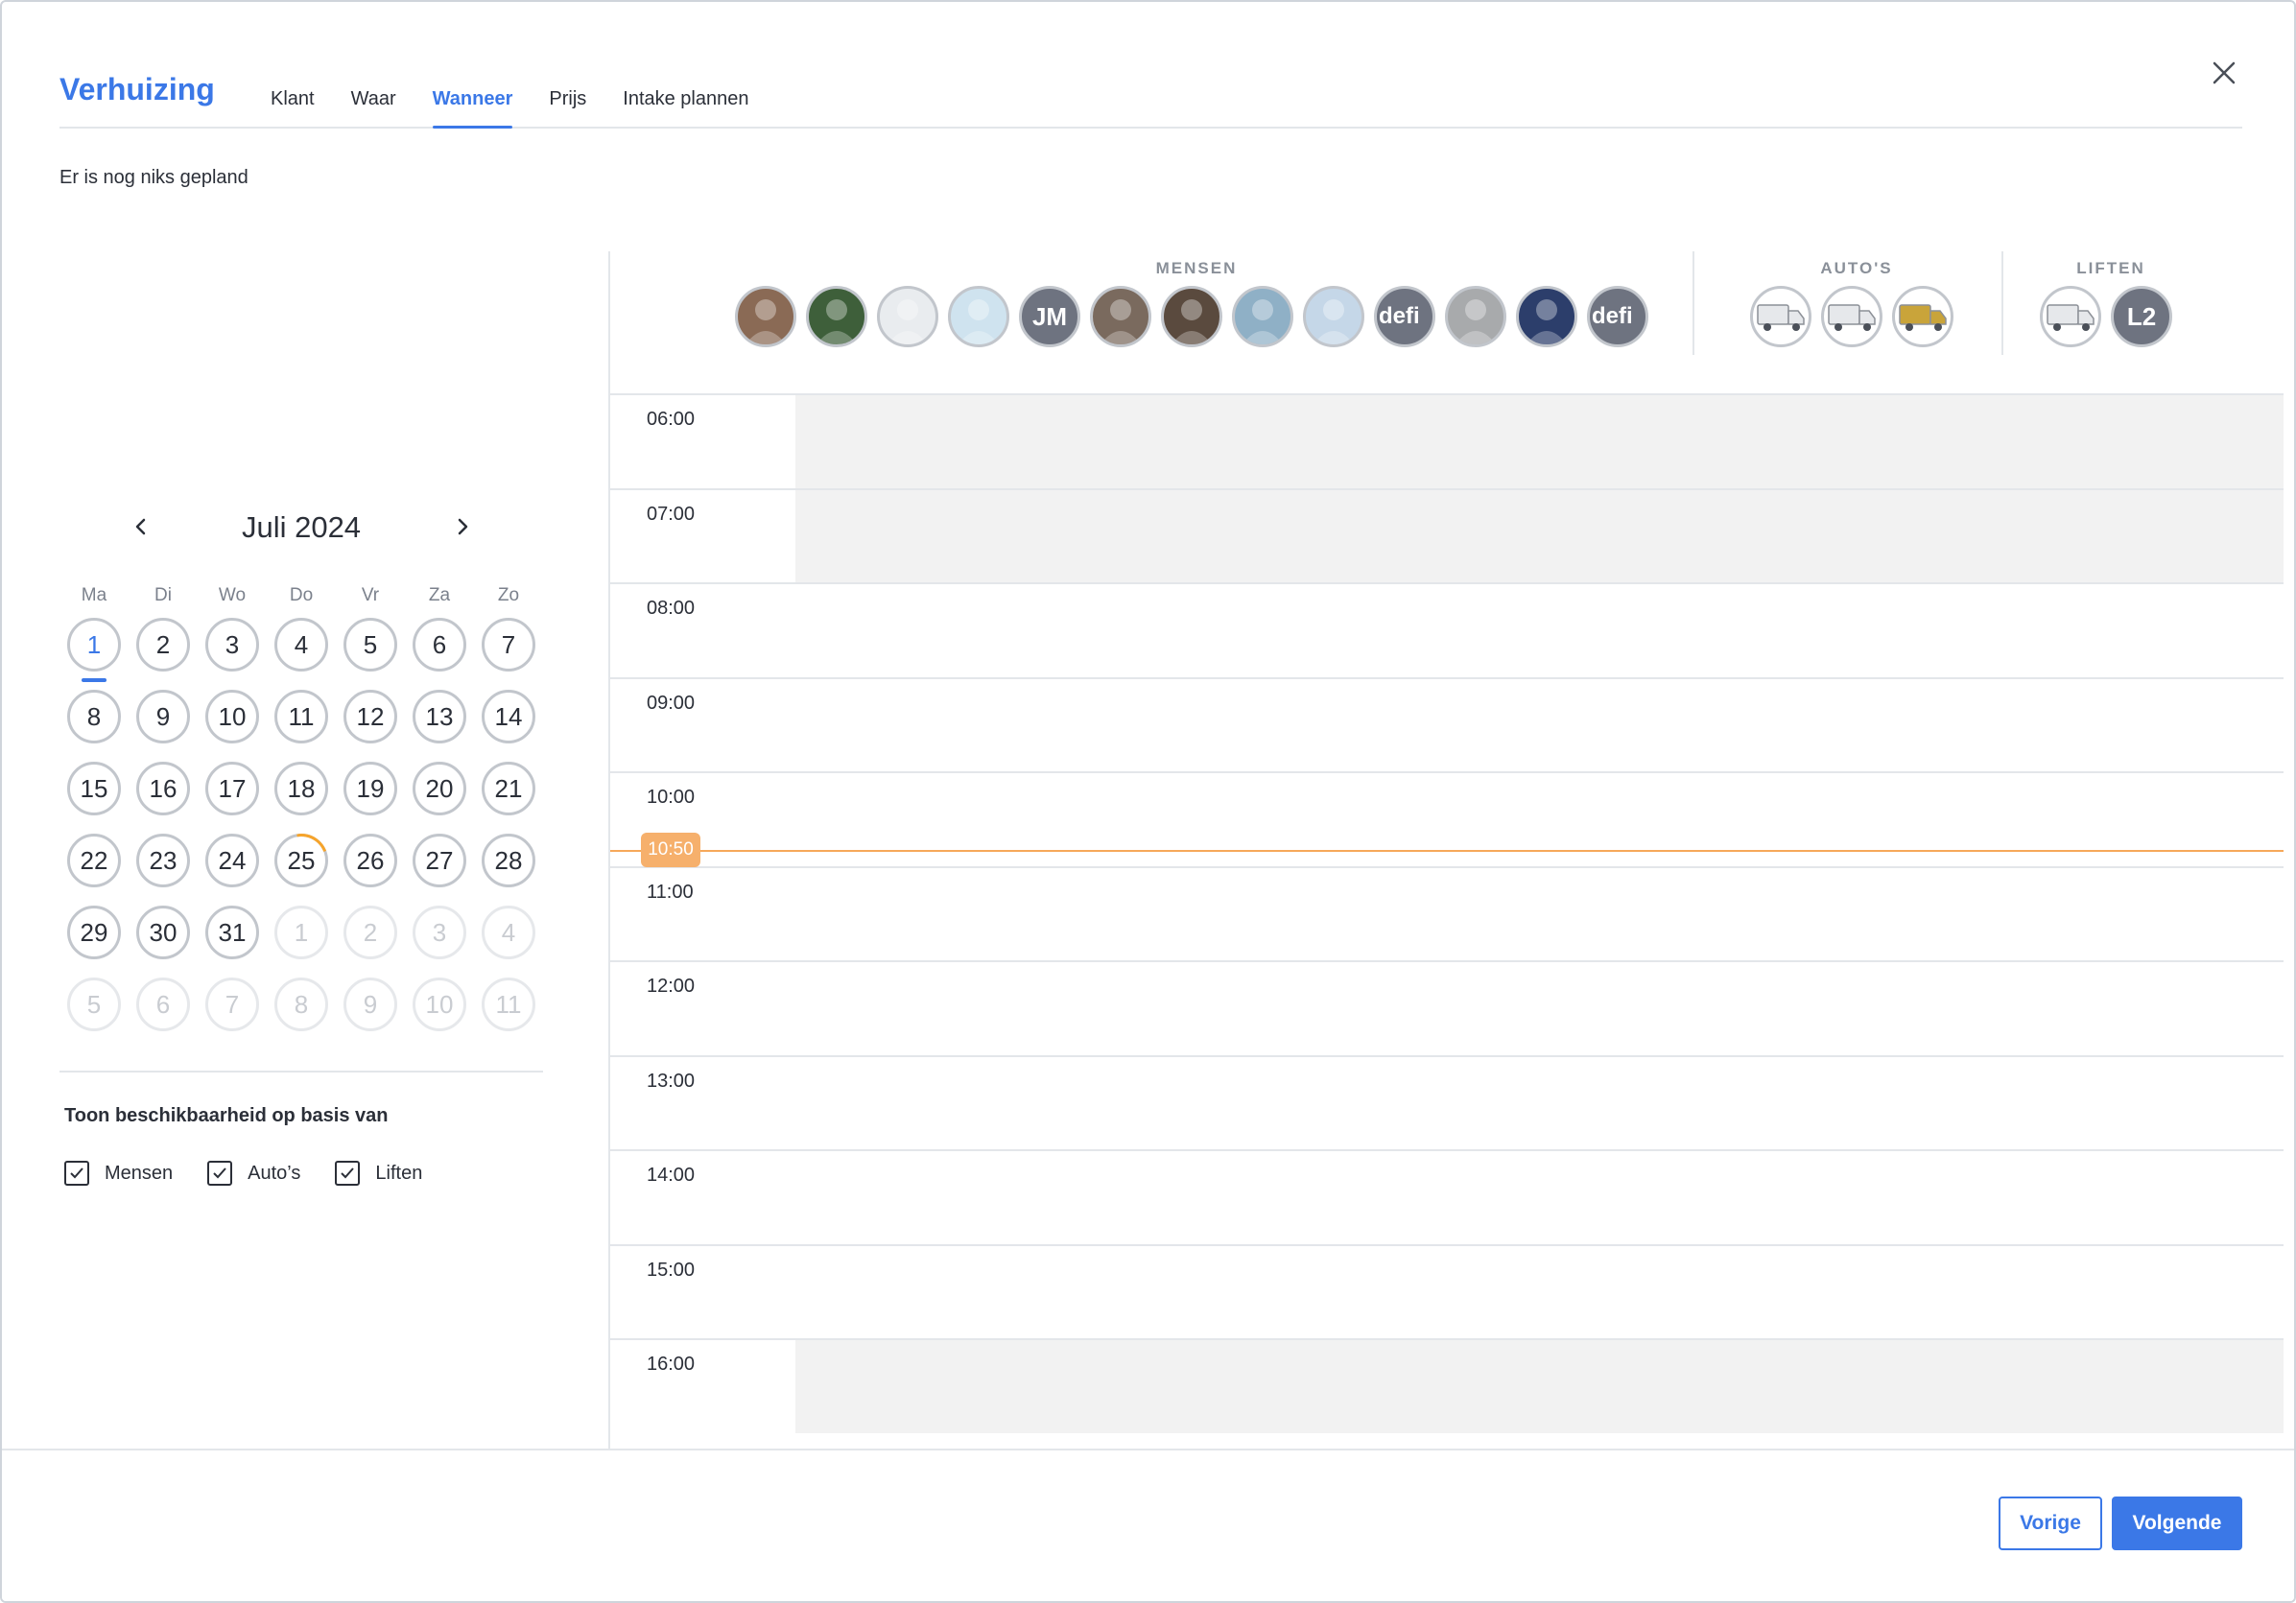 Image resolution: width=2296 pixels, height=1603 pixels. I want to click on calendar-day: 18, so click(301, 788).